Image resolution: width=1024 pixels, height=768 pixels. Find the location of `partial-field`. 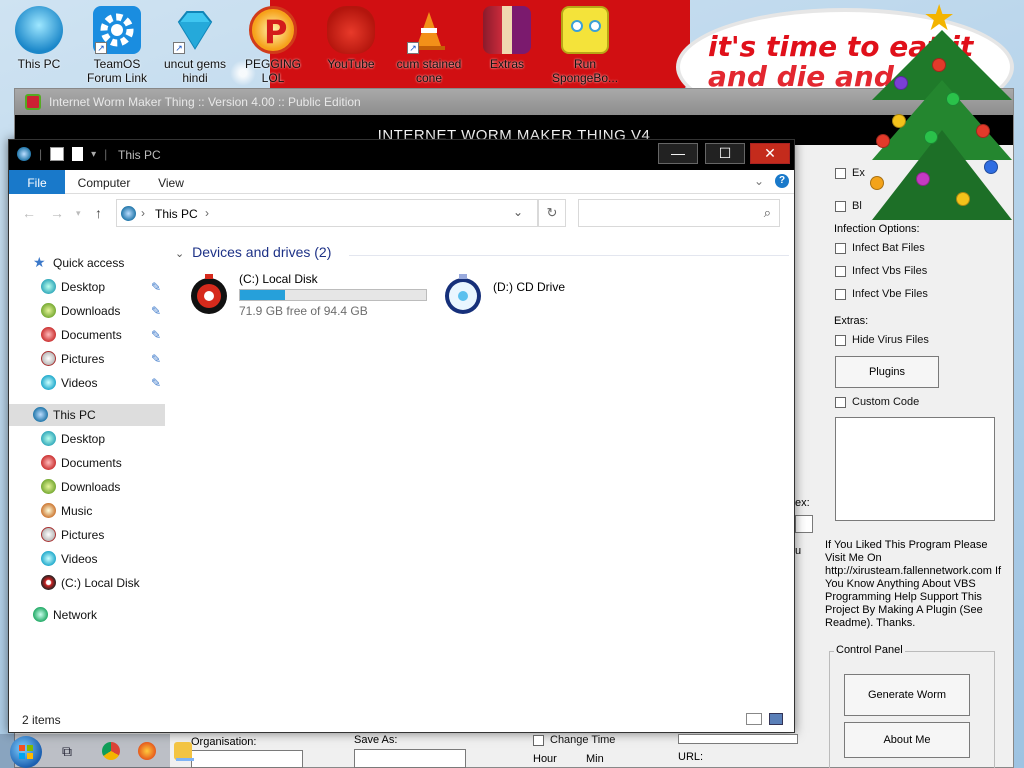

partial-field is located at coordinates (804, 524).